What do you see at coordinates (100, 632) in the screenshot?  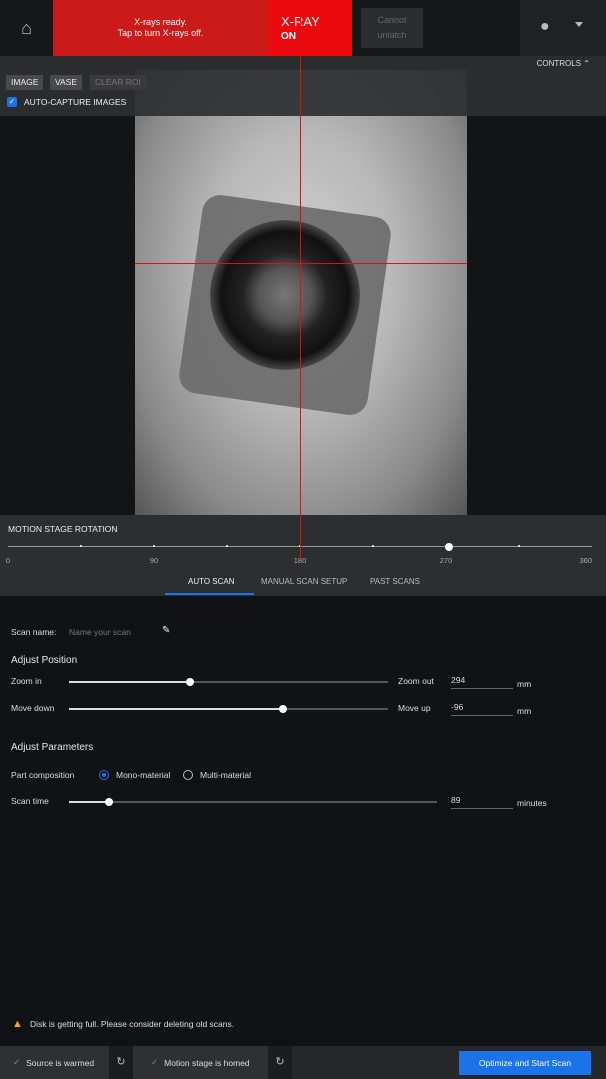 I see `scan-name-input: Name your scan` at bounding box center [100, 632].